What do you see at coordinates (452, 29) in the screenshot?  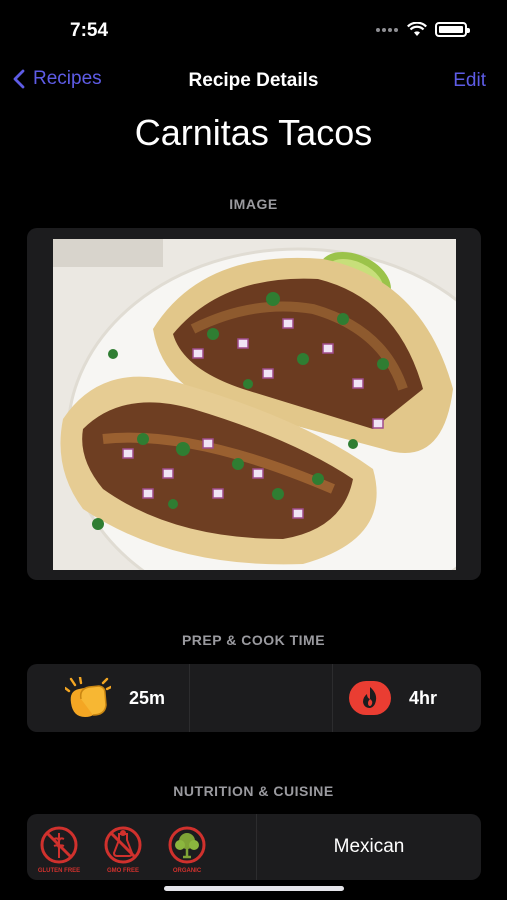 I see `battery-icon` at bounding box center [452, 29].